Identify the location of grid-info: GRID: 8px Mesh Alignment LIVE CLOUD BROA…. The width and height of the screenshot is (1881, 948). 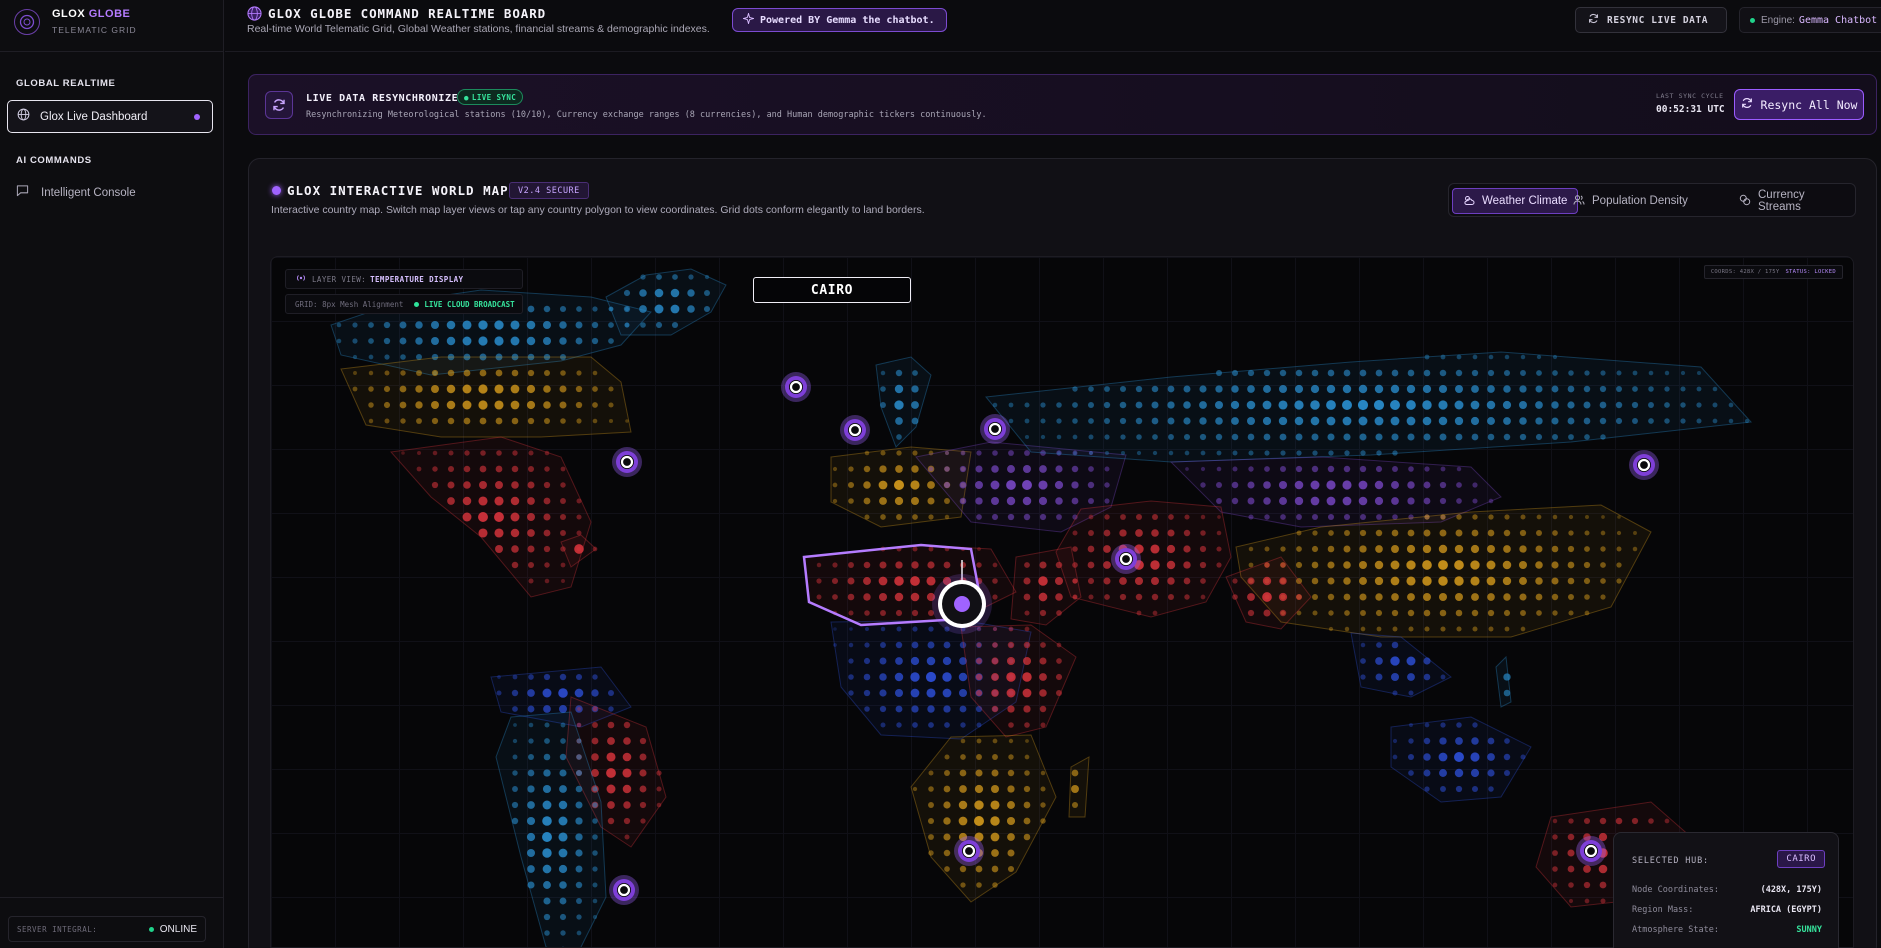
(404, 304).